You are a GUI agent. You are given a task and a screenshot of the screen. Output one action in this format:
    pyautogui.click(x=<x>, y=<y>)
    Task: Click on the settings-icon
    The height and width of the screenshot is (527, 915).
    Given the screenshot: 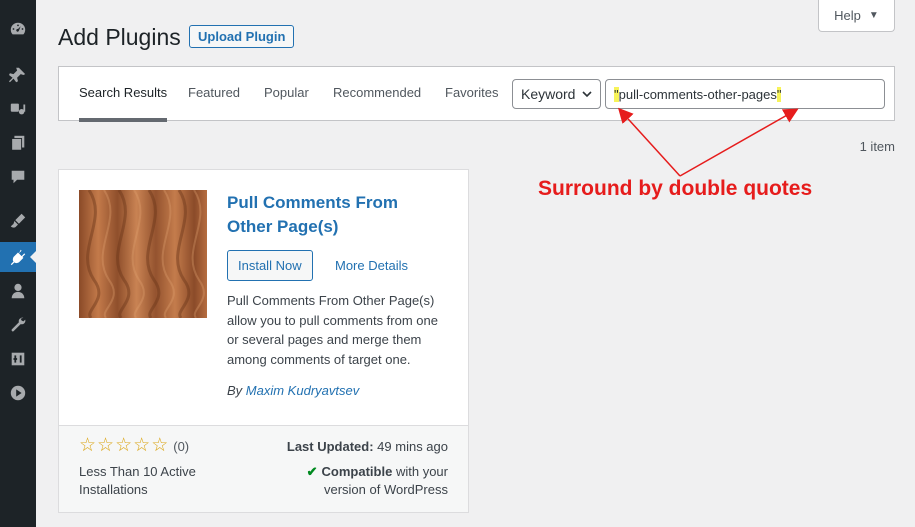 What is the action you would take?
    pyautogui.click(x=18, y=359)
    